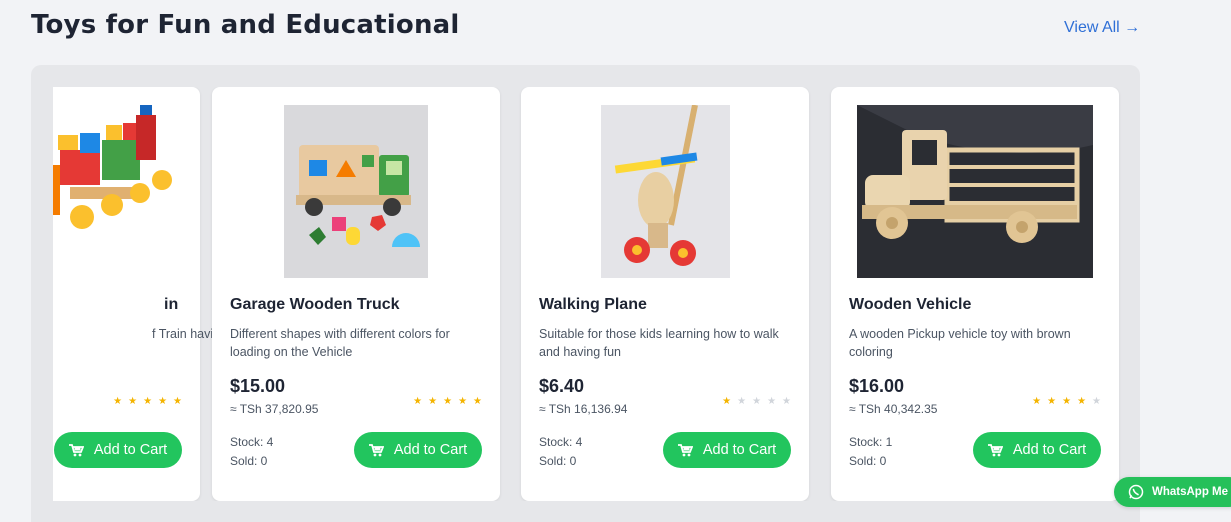 This screenshot has width=1231, height=522. Describe the element at coordinates (562, 386) in the screenshot. I see `product-price: $6.40` at that location.